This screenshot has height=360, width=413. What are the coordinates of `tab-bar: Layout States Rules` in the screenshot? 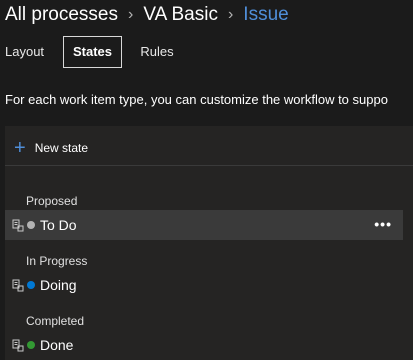 It's located at (206, 52).